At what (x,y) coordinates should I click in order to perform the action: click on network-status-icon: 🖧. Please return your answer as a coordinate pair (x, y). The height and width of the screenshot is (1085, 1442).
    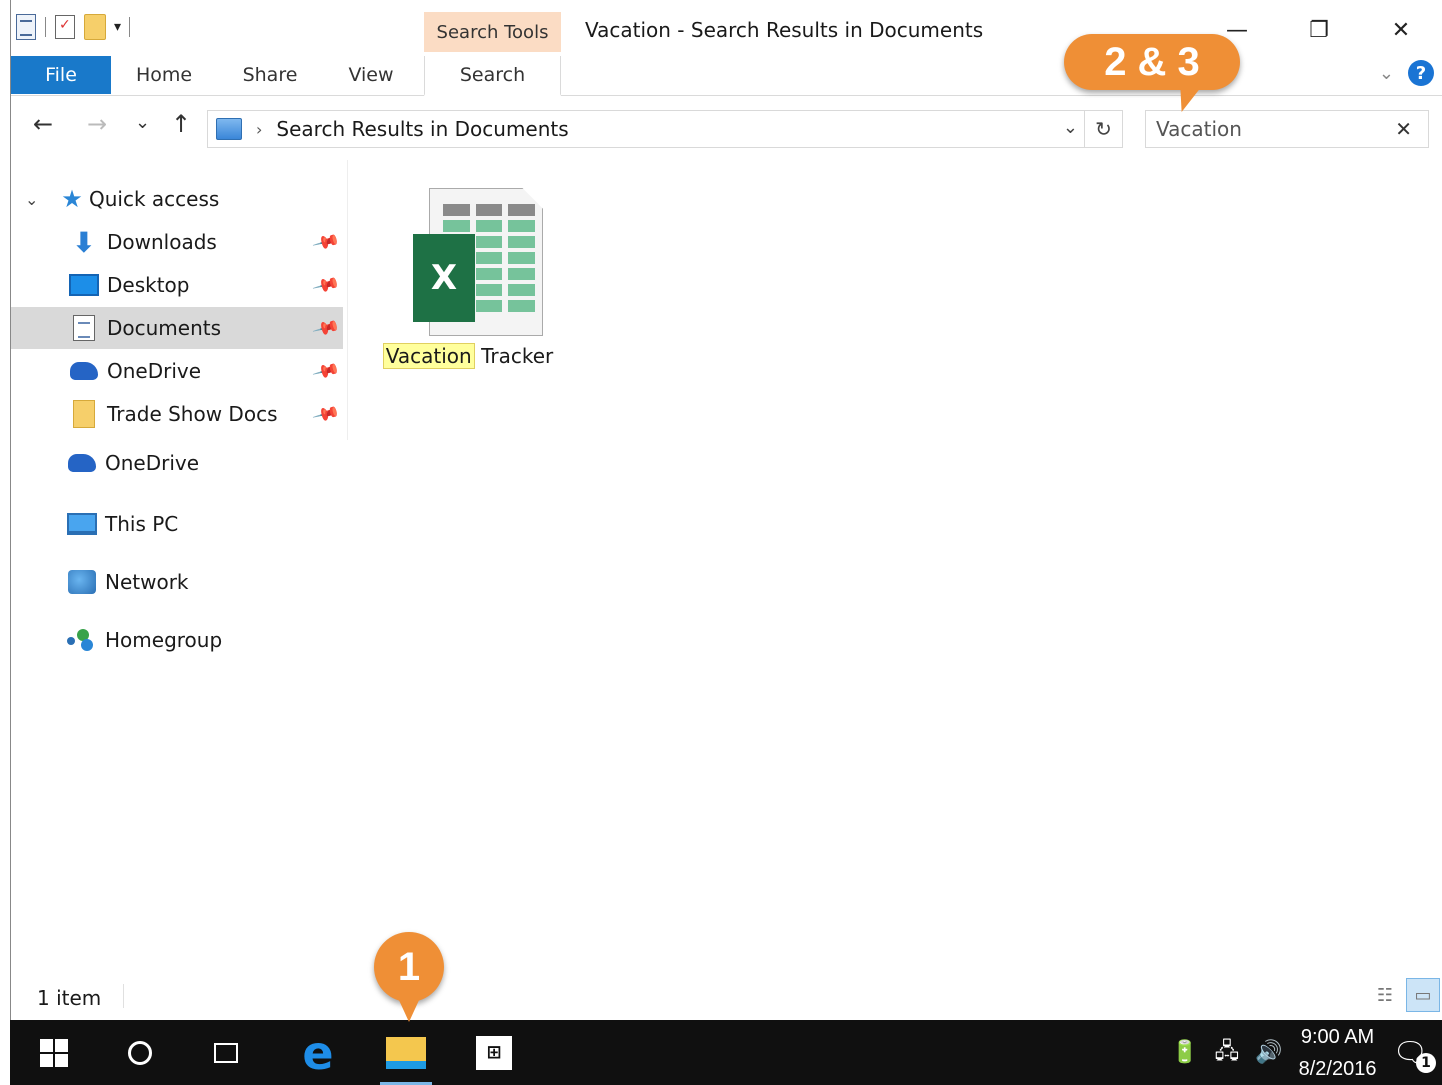
    Looking at the image, I should click on (1227, 1053).